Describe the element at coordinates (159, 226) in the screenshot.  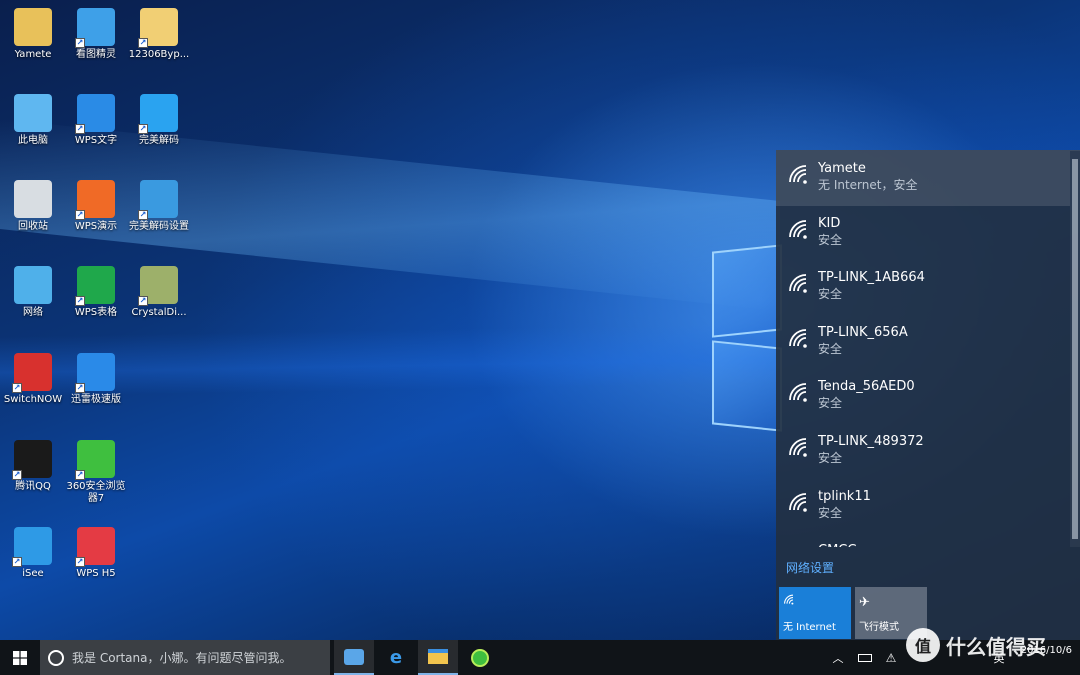
I see `desktop-icon-label: 完美解码设置` at that location.